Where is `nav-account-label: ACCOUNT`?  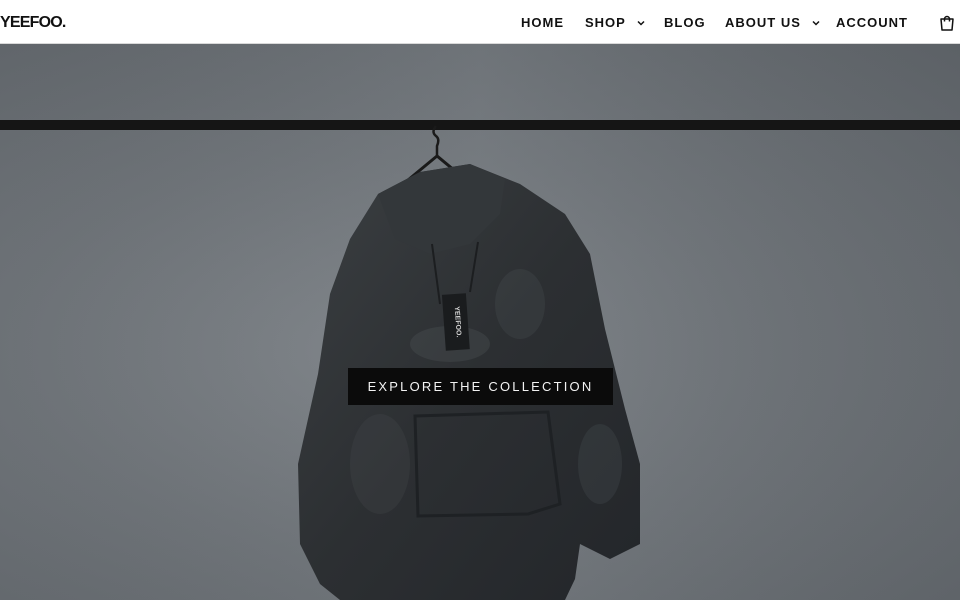 nav-account-label: ACCOUNT is located at coordinates (872, 22).